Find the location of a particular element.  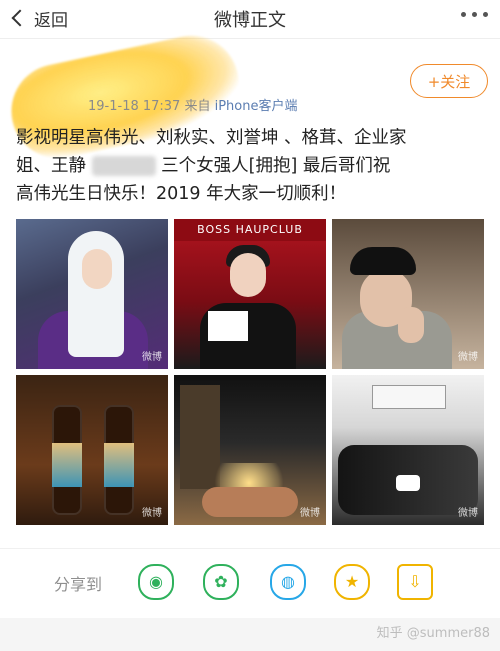

post-time-and-source-prefix: 19-1-18 17:37 来自 is located at coordinates (149, 106).